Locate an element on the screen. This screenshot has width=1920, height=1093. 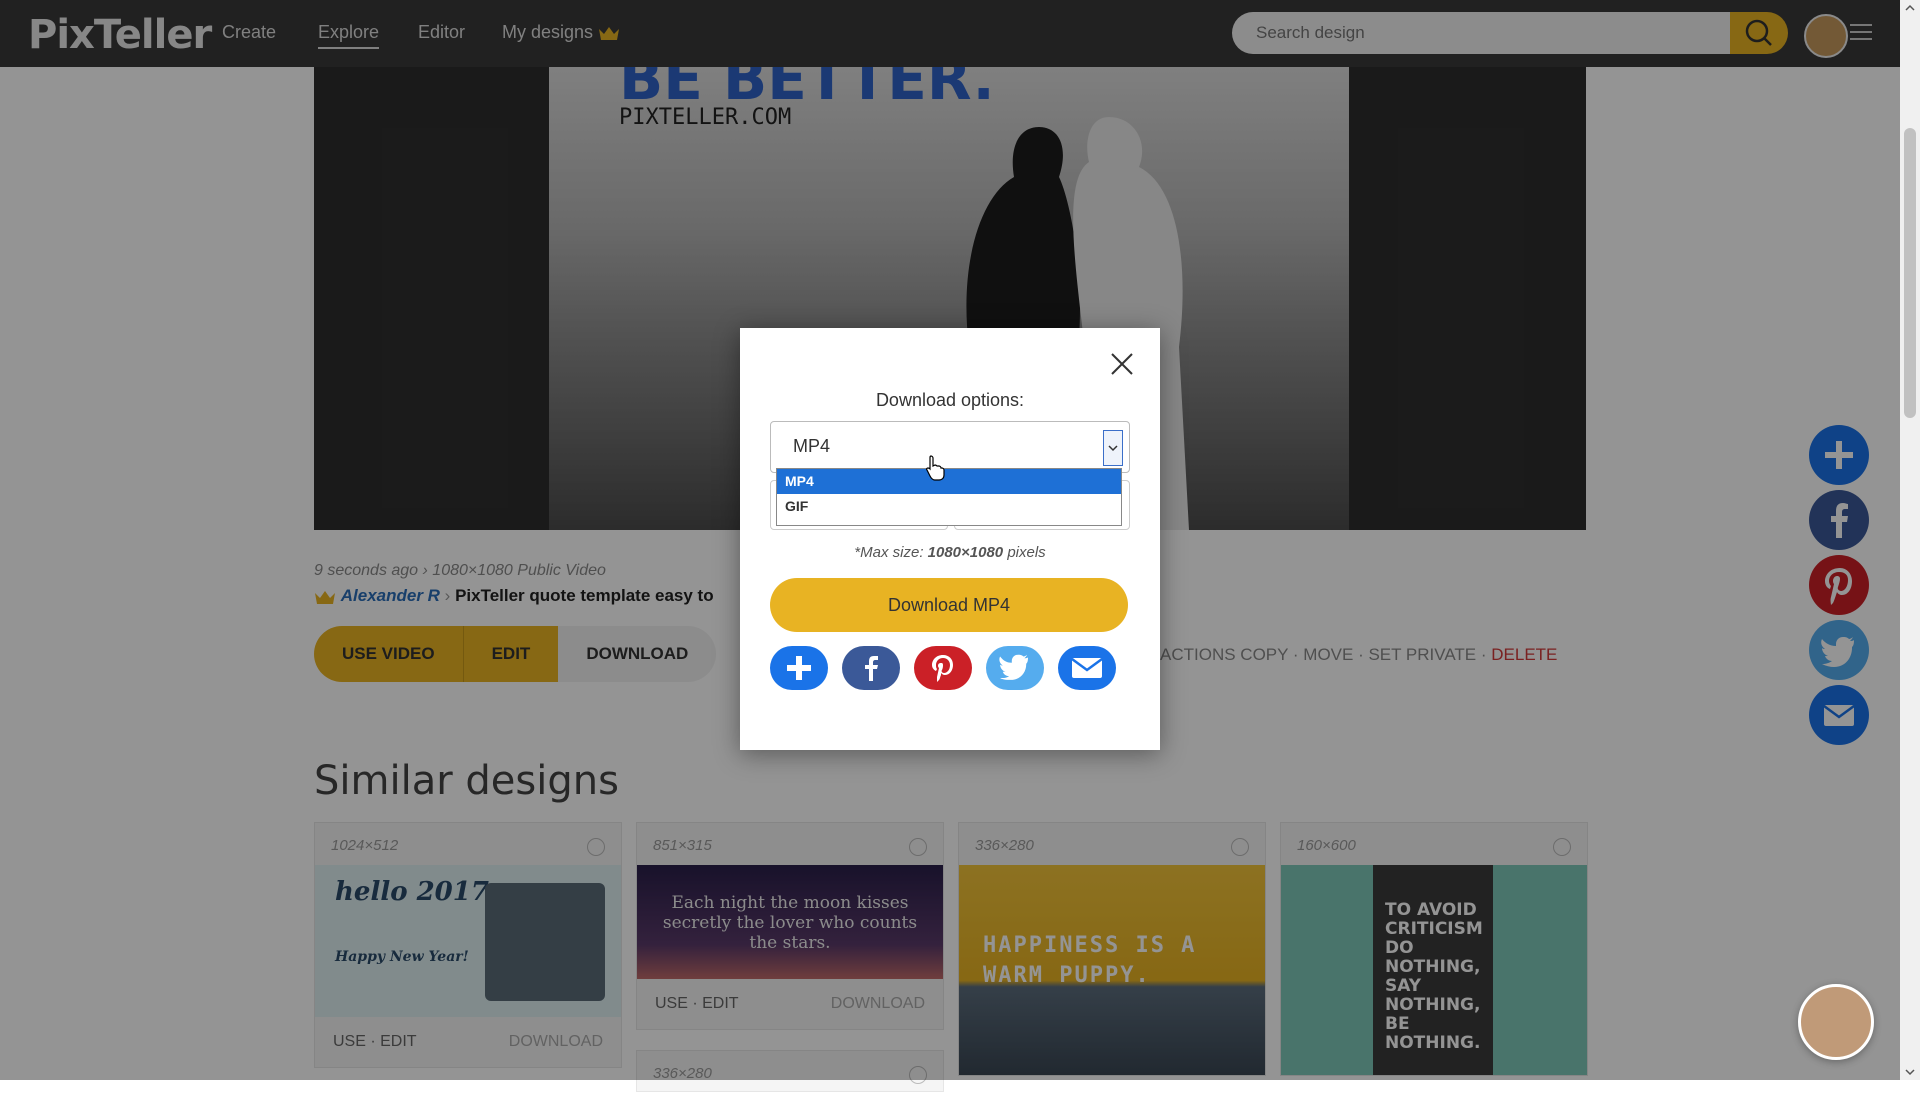
twitter-icon is located at coordinates (1013, 667).